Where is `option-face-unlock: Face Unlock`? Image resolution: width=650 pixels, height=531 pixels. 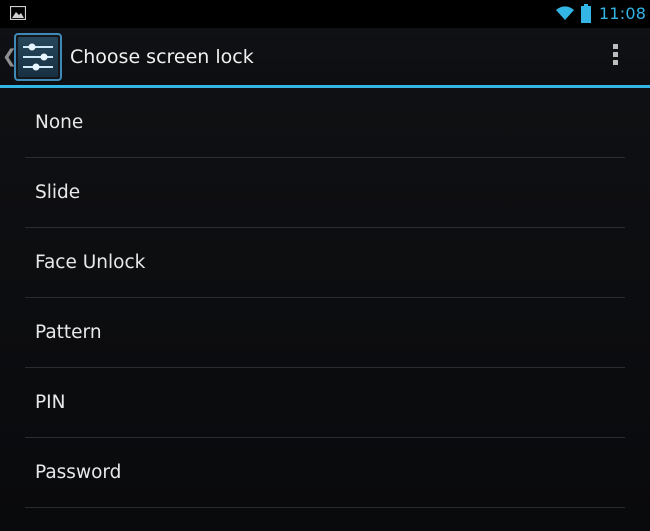
option-face-unlock: Face Unlock is located at coordinates (325, 263).